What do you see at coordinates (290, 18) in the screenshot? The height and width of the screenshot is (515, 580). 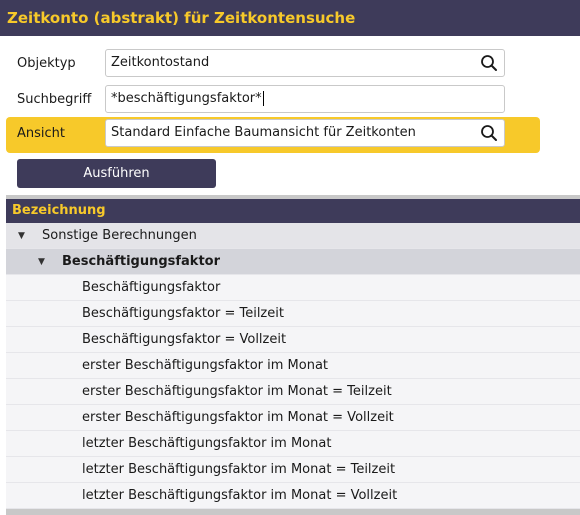 I see `window-title: Zeitkonto (abstrakt) für Zeitkontensuche` at bounding box center [290, 18].